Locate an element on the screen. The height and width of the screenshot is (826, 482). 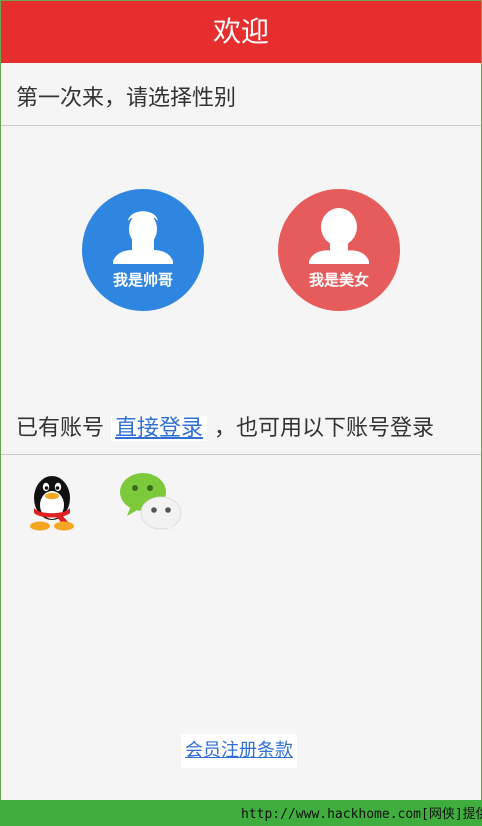
male-button: 我是帅哥 is located at coordinates (143, 250).